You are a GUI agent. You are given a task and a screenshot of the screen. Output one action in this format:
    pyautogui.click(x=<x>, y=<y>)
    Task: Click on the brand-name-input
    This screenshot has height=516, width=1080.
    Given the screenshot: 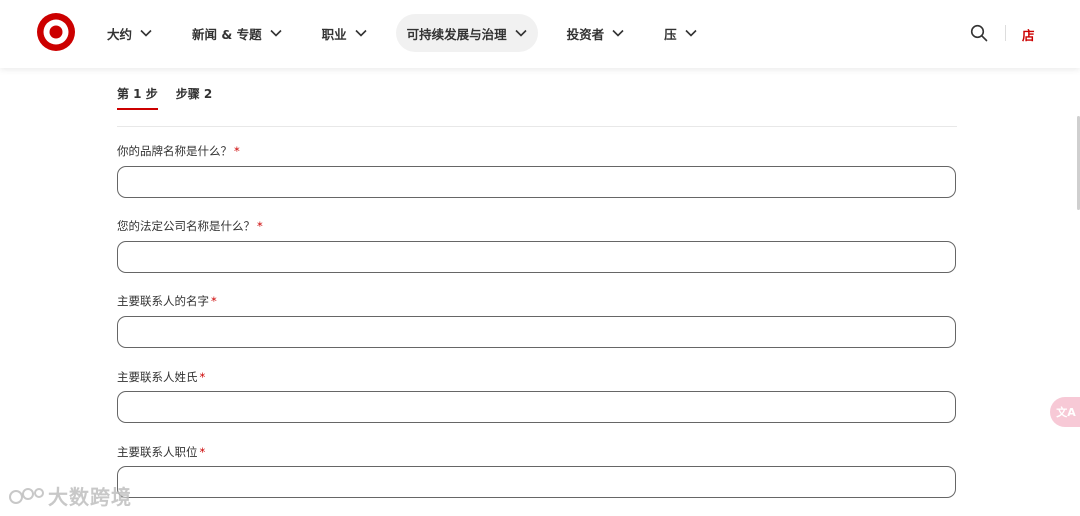 What is the action you would take?
    pyautogui.click(x=536, y=182)
    